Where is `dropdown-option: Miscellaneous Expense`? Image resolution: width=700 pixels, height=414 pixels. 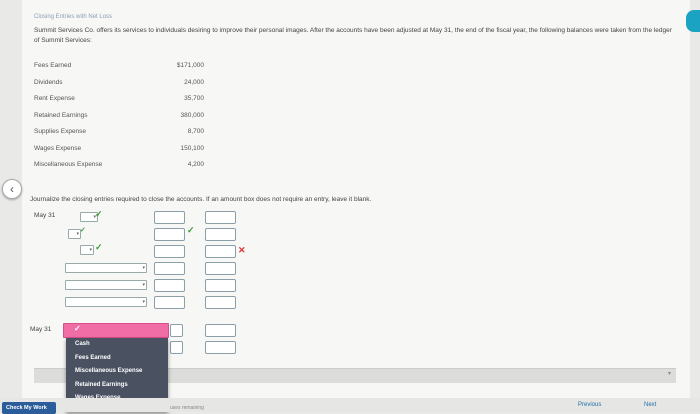 dropdown-option: Miscellaneous Expense is located at coordinates (117, 372).